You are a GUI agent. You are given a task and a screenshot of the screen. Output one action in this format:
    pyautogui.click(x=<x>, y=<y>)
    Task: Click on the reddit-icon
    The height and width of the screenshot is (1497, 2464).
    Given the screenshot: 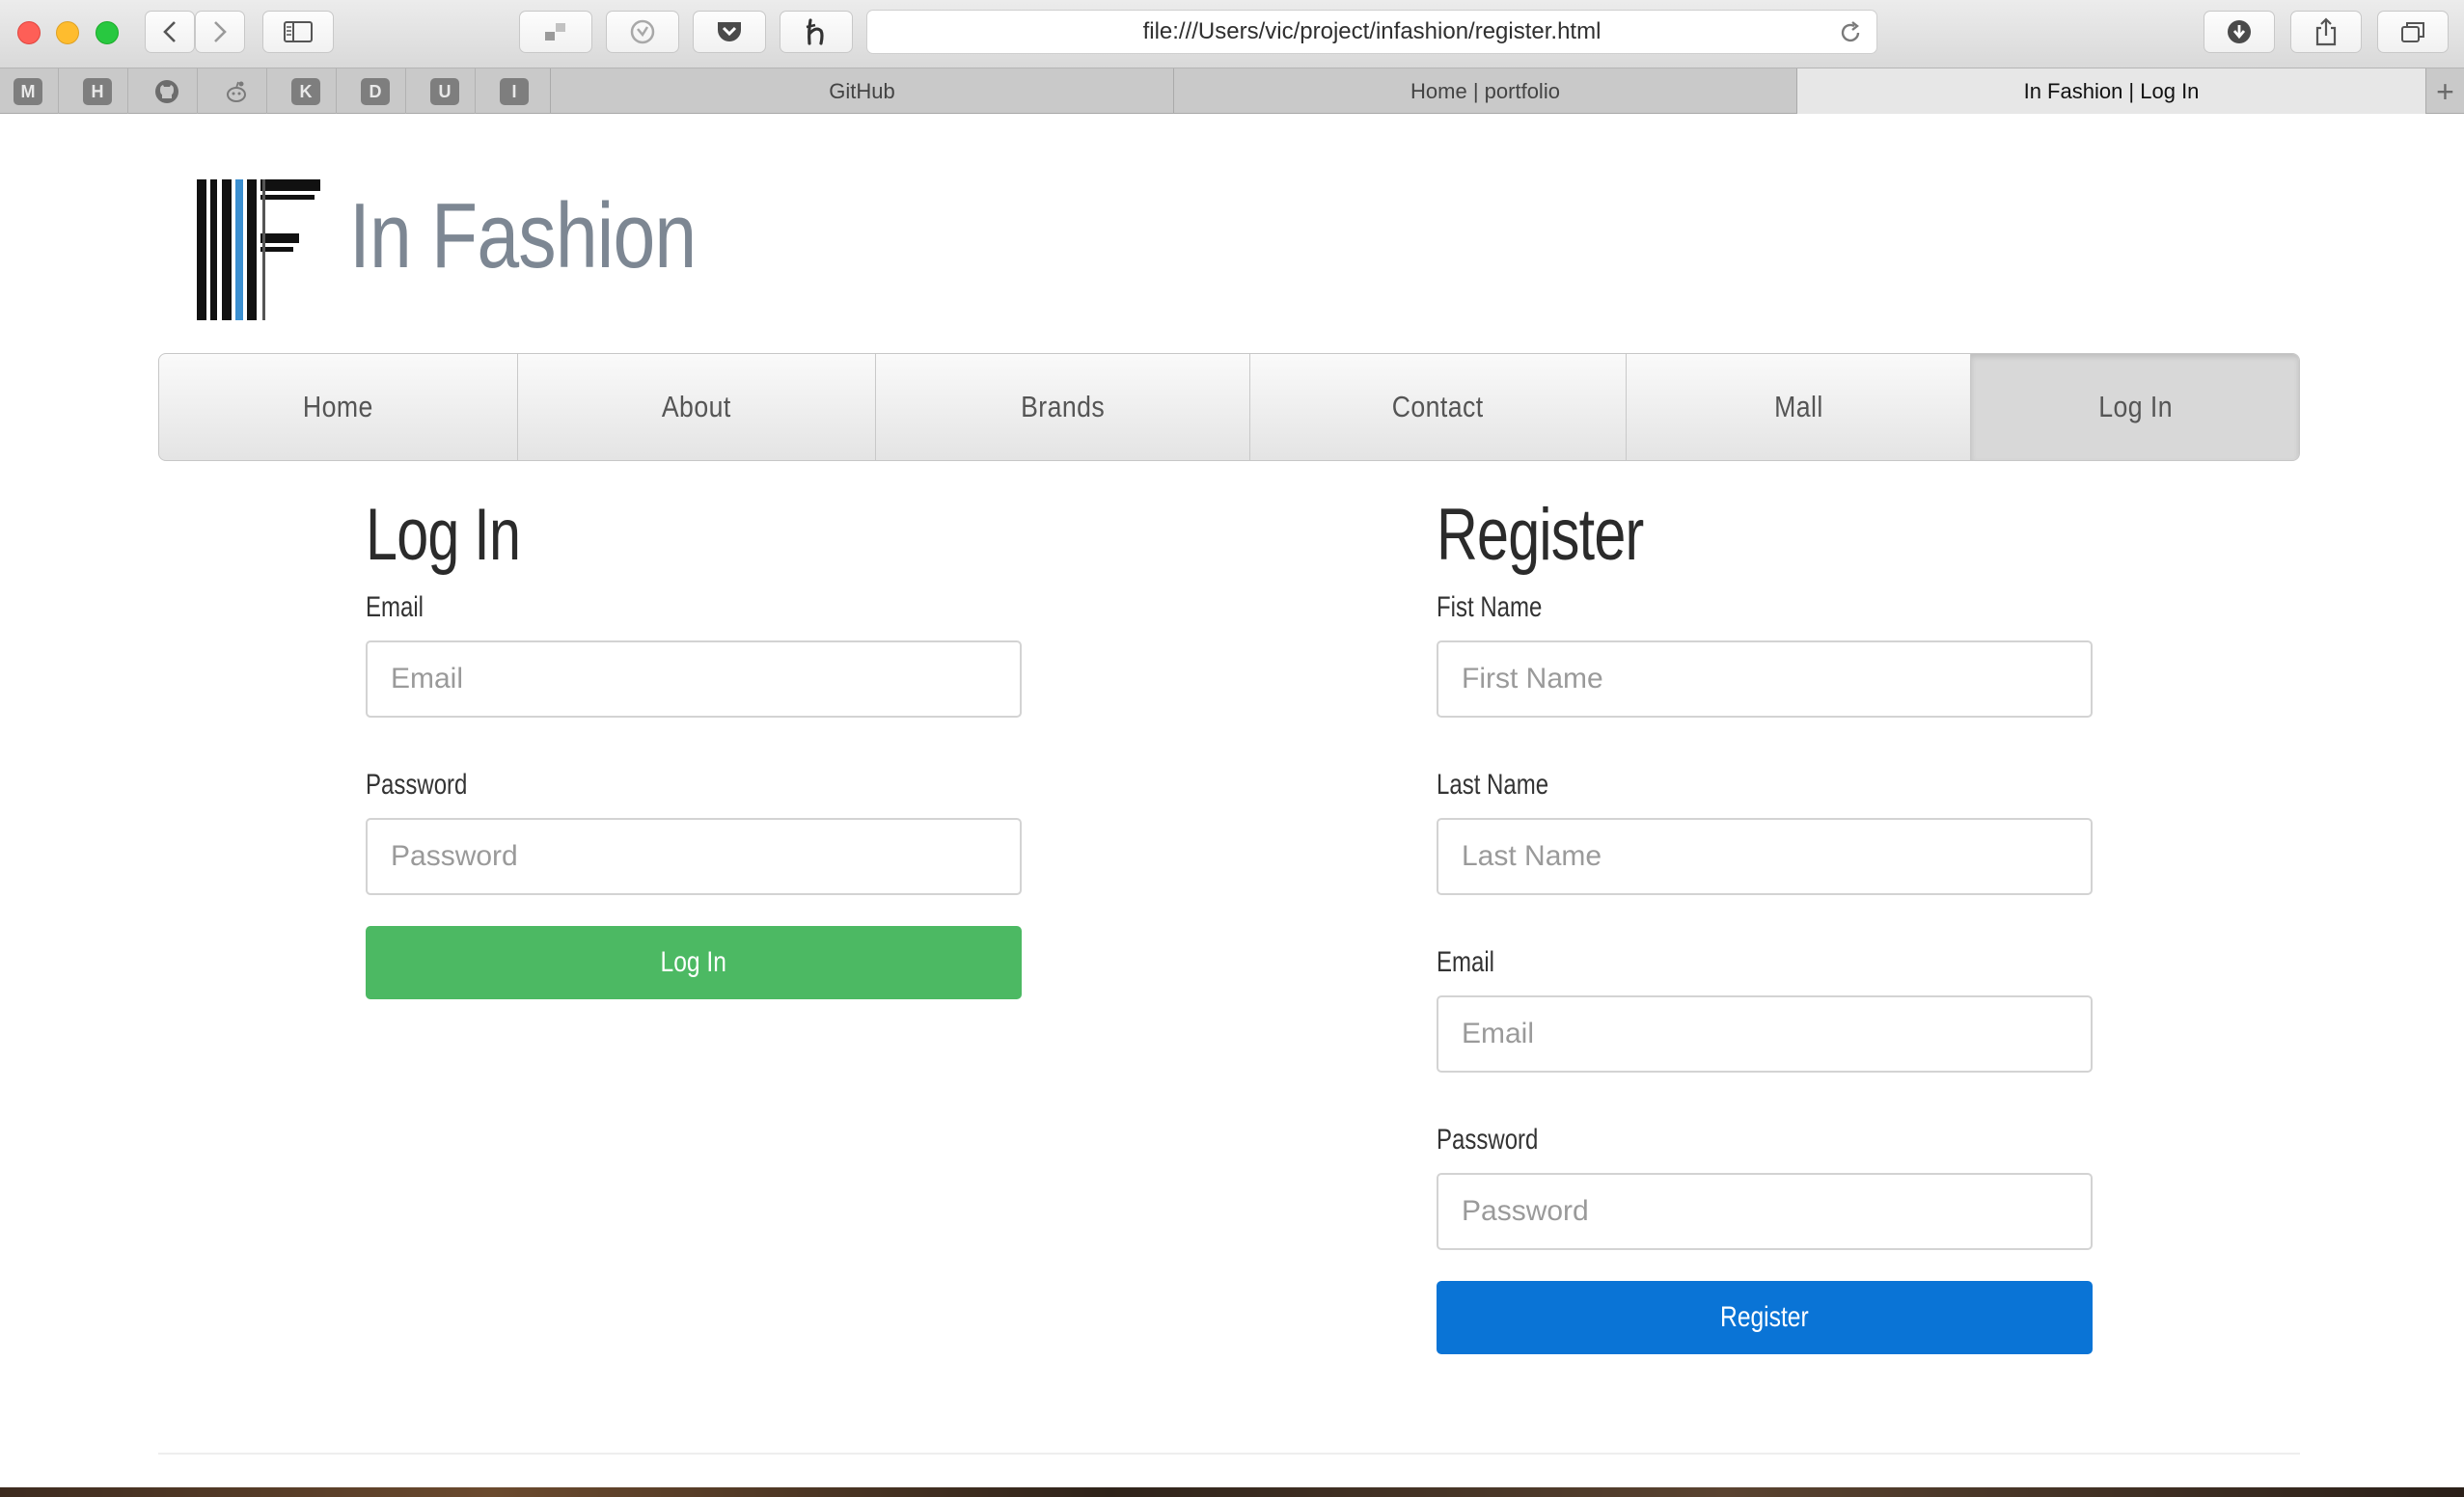 What is the action you would take?
    pyautogui.click(x=236, y=91)
    